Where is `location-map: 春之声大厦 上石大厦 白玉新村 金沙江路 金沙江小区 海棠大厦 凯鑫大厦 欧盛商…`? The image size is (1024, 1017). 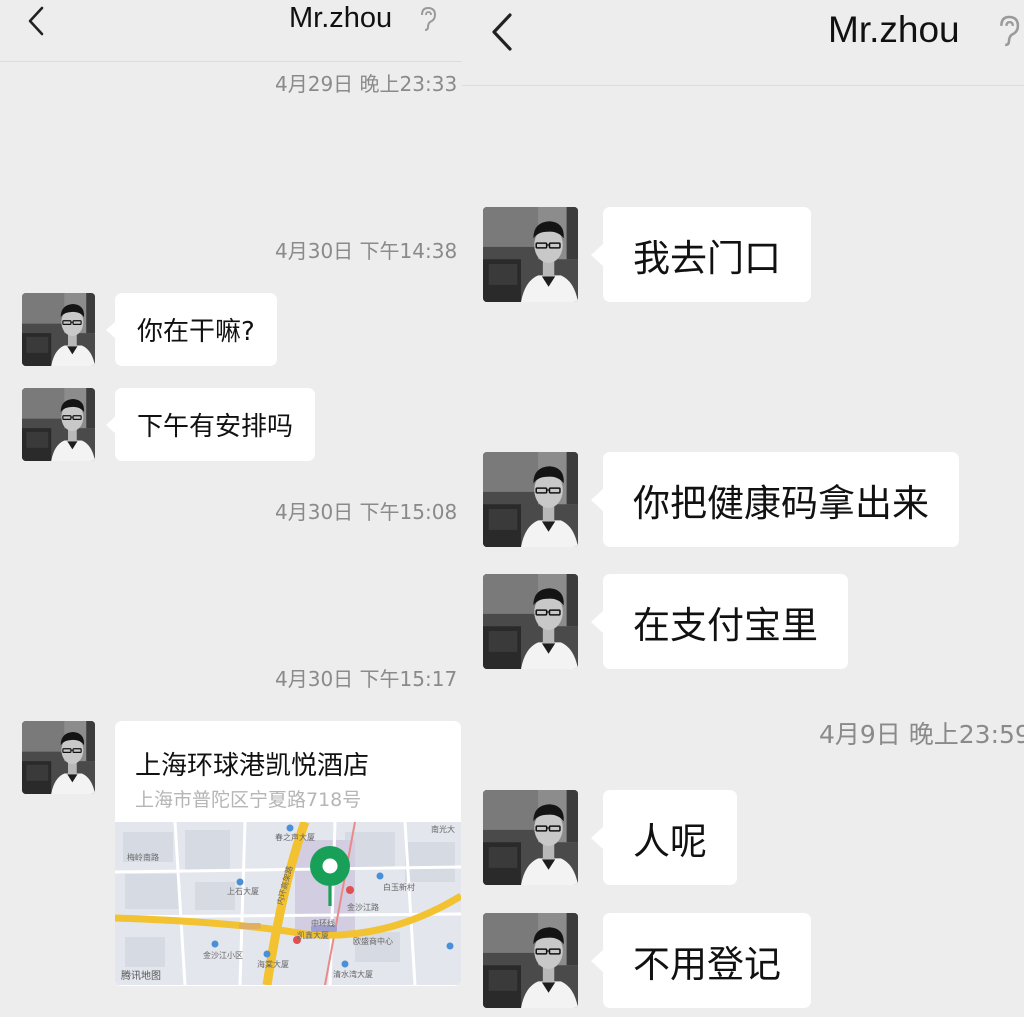
location-map: 春之声大厦 上石大厦 白玉新村 金沙江路 金沙江小区 海棠大厦 凯鑫大厦 欧盛商… is located at coordinates (288, 903).